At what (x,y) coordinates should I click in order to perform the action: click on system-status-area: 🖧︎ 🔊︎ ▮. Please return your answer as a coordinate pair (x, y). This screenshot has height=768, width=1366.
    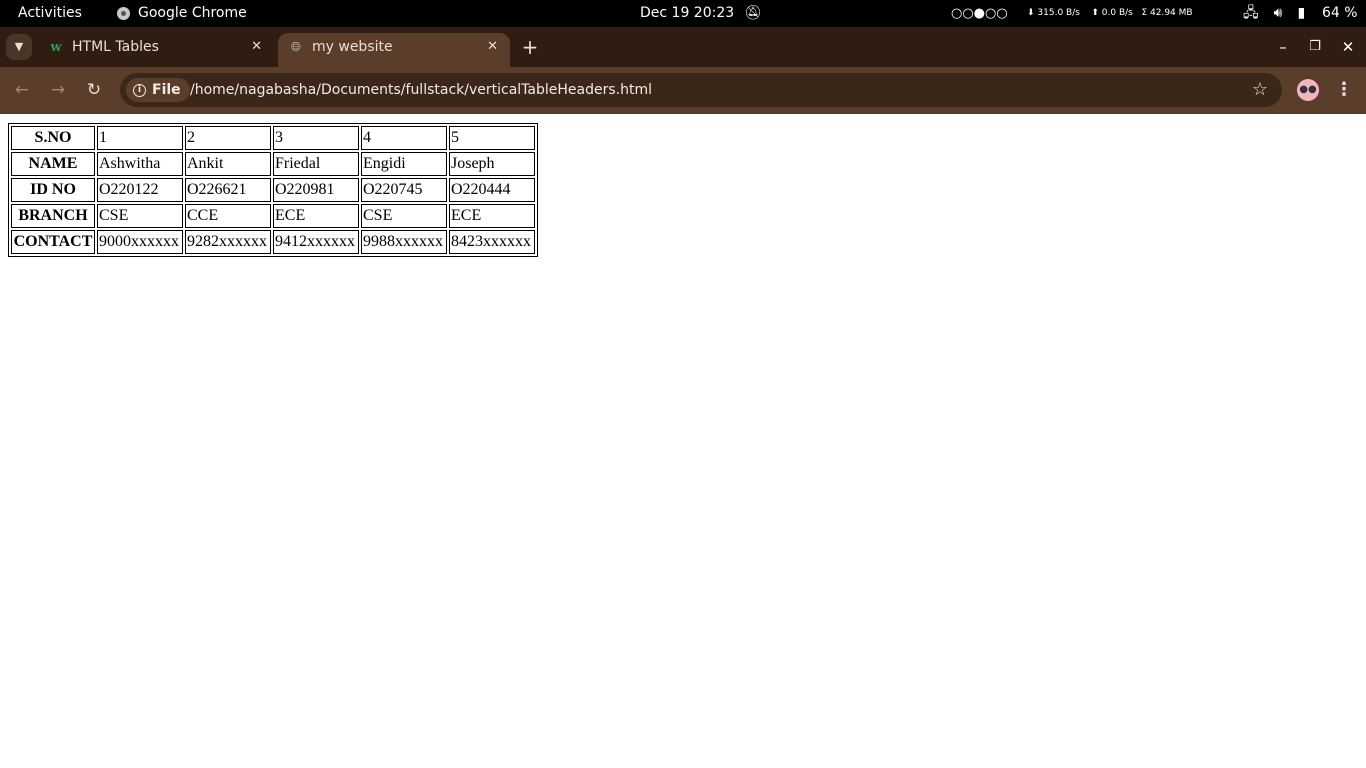
    Looking at the image, I should click on (1274, 13).